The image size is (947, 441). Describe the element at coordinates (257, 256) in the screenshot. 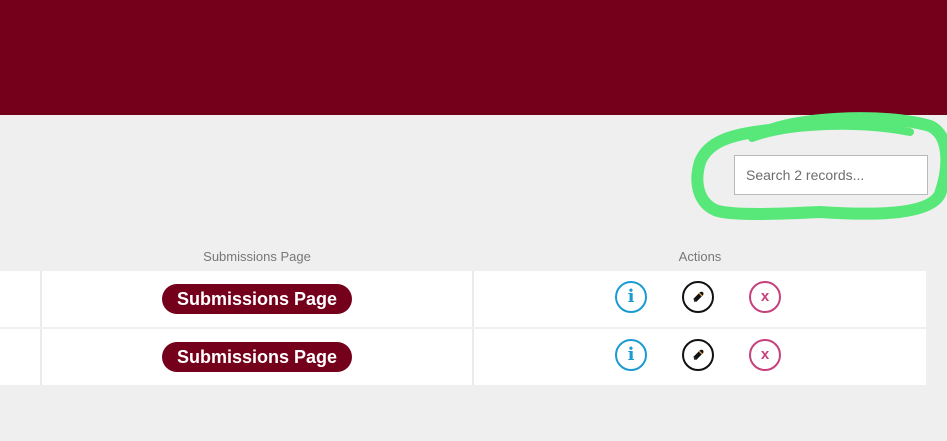

I see `column-header-submissions: Submissions Page` at that location.